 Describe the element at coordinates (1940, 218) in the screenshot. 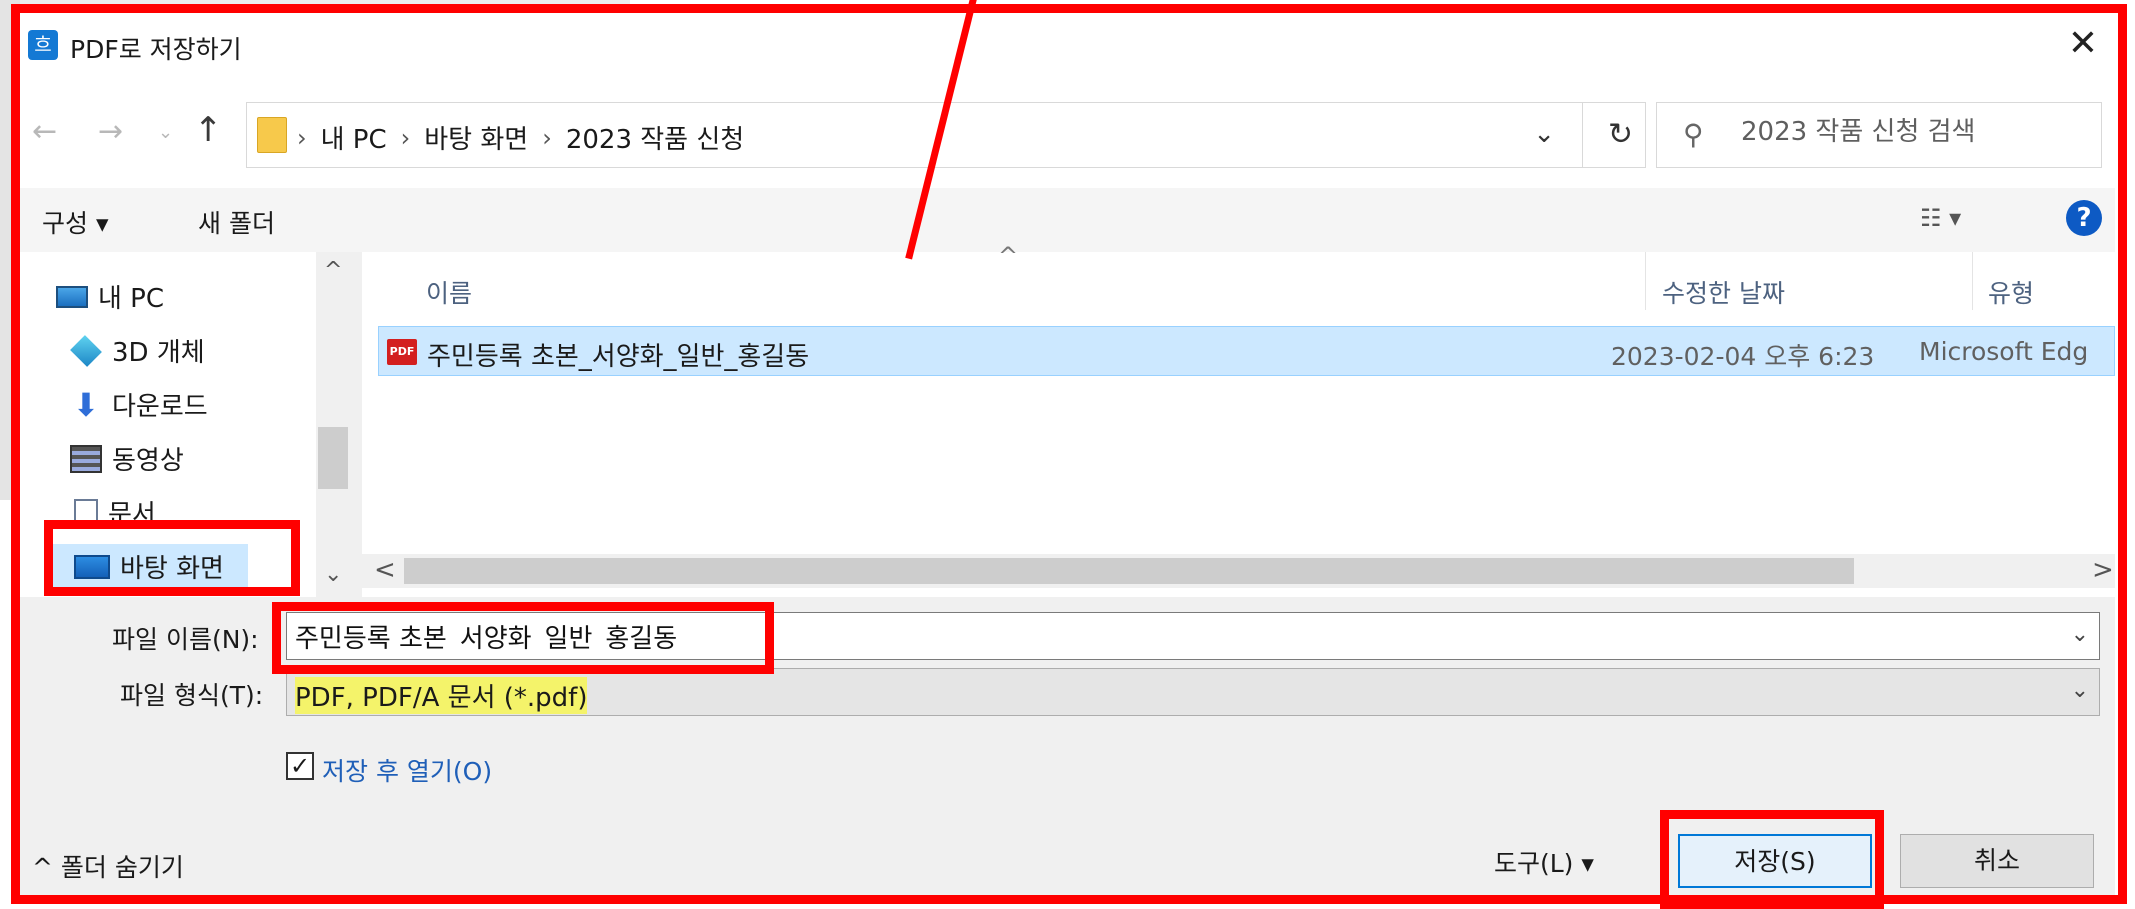

I see `view-options-button: ☷ ▾` at that location.